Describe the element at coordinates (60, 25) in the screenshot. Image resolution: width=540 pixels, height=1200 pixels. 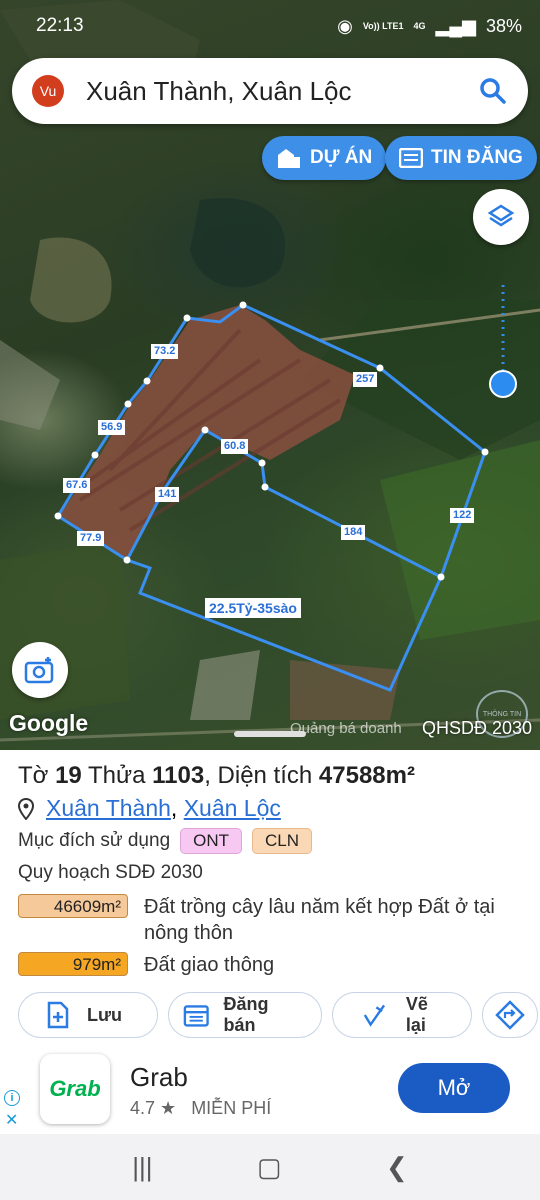
I see `clock: 22:13` at that location.